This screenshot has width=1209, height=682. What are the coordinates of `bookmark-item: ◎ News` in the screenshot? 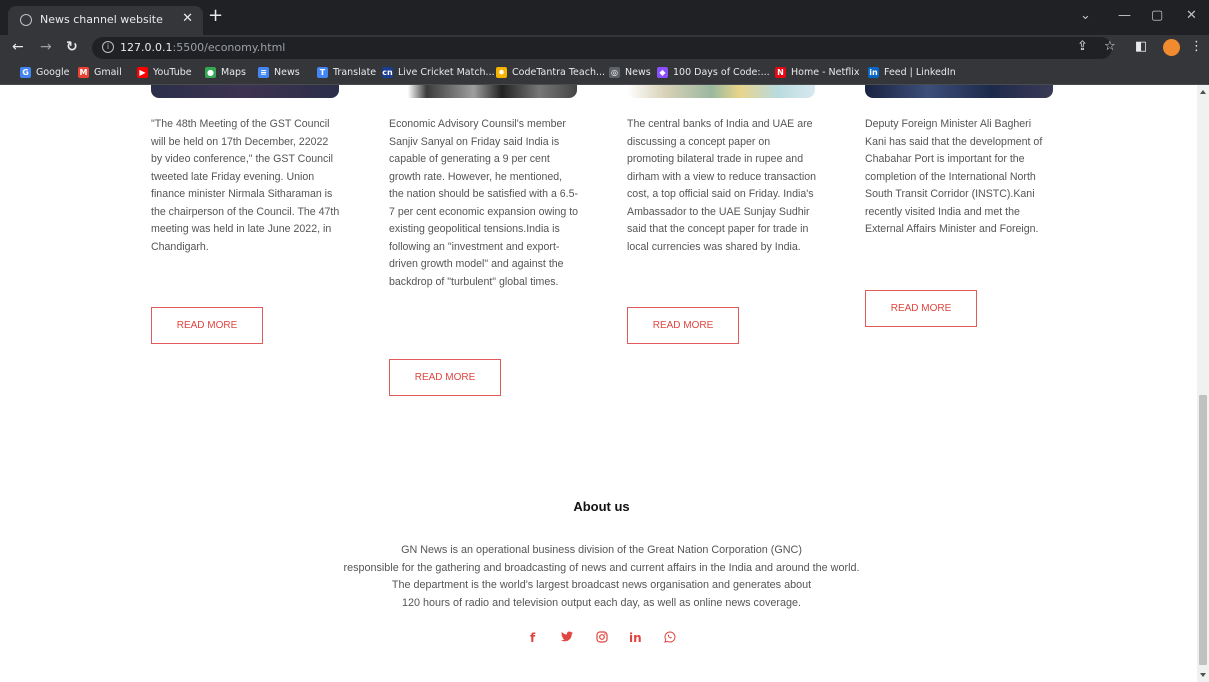 It's located at (630, 72).